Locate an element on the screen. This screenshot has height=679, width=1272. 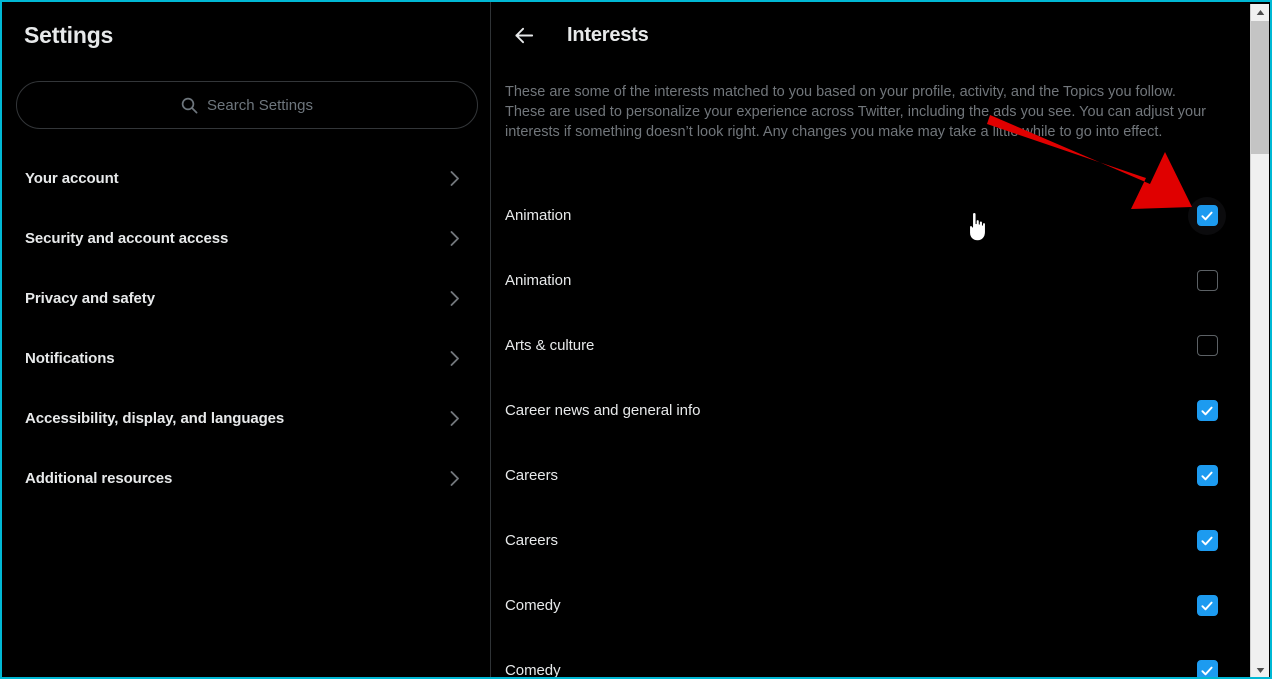
scrollbar-thumb is located at coordinates (1260, 87).